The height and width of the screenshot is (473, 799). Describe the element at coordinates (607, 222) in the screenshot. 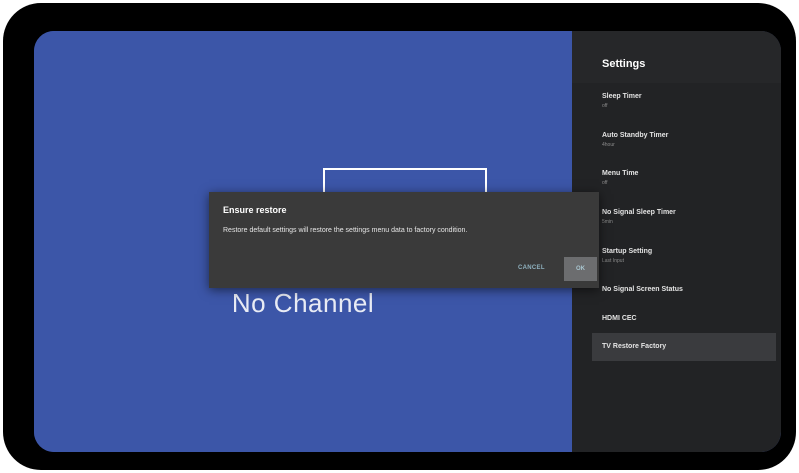

I see `menu-item-value: 5min` at that location.